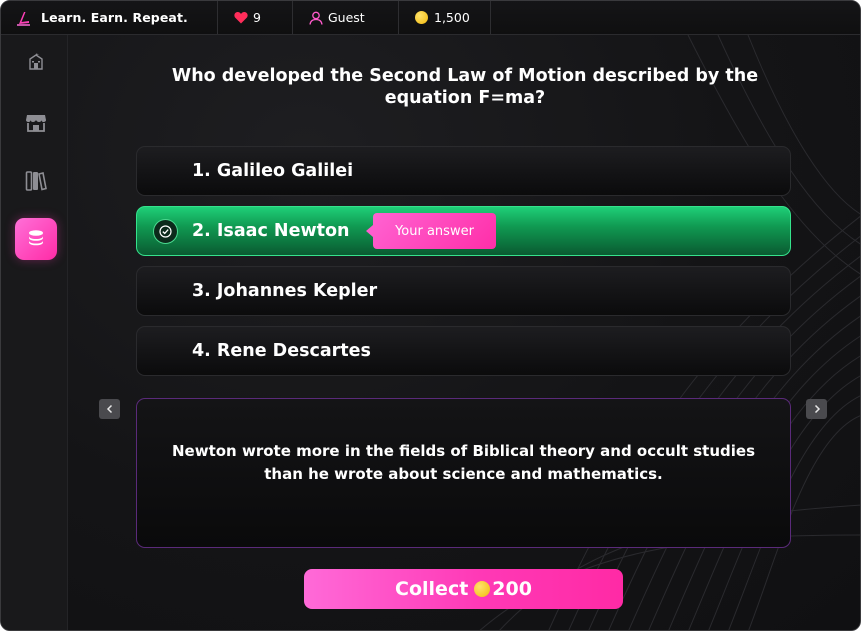 This screenshot has width=861, height=631. Describe the element at coordinates (316, 18) in the screenshot. I see `user-icon` at that location.